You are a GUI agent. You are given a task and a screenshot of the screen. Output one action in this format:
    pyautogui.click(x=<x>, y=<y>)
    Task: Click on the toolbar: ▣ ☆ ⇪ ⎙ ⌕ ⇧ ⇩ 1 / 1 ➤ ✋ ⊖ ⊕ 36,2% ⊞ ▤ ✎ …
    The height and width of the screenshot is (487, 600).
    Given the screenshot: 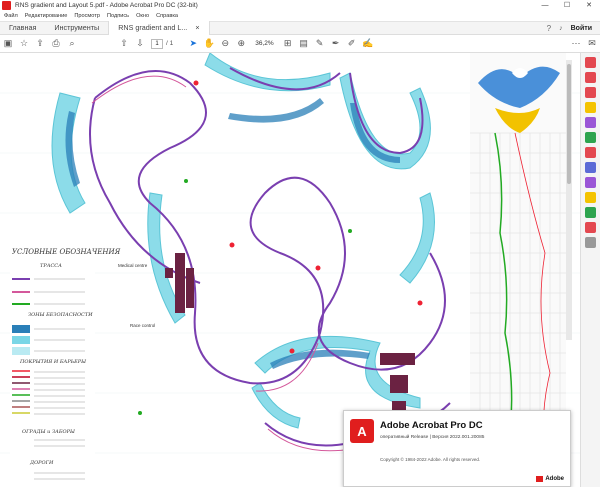 What is the action you would take?
    pyautogui.click(x=300, y=44)
    